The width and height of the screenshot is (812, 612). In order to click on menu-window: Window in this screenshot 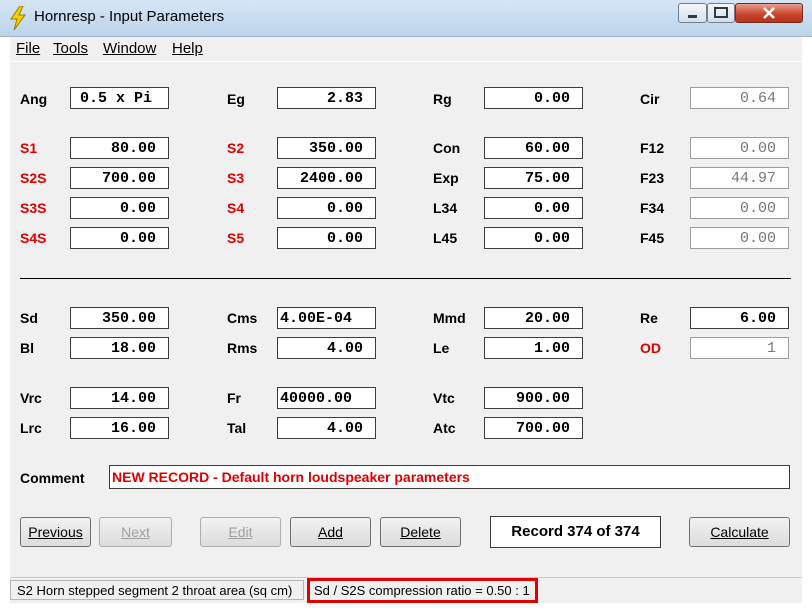, I will do `click(129, 48)`.